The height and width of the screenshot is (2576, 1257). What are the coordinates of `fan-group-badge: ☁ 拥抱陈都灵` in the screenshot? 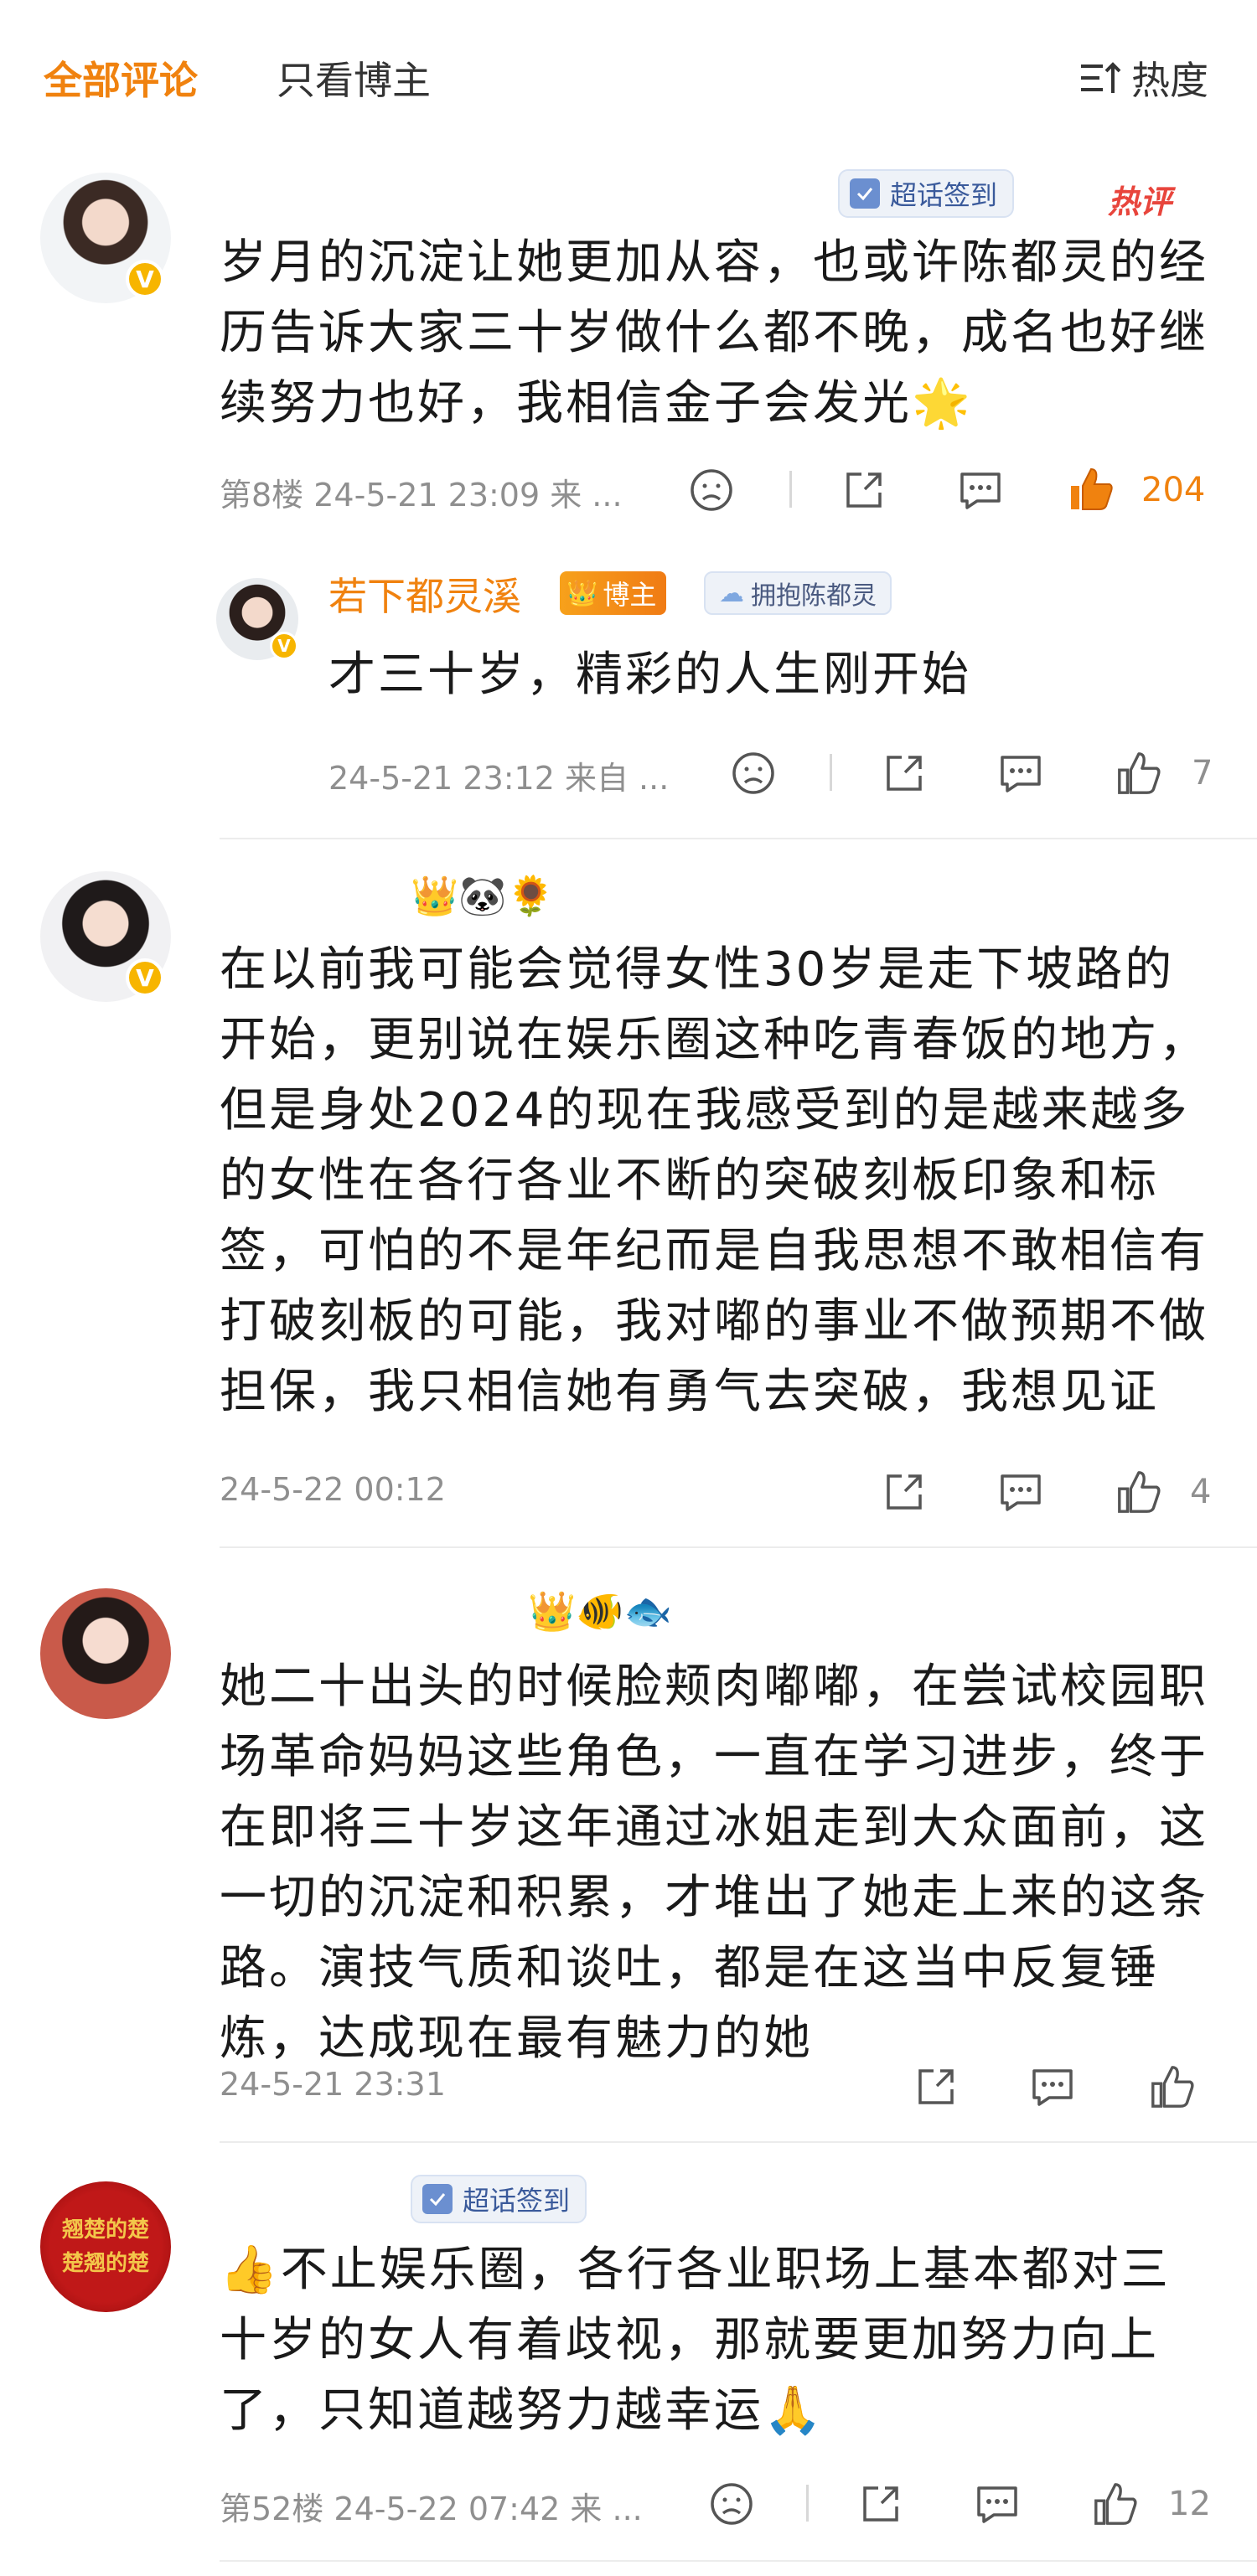 It's located at (798, 593).